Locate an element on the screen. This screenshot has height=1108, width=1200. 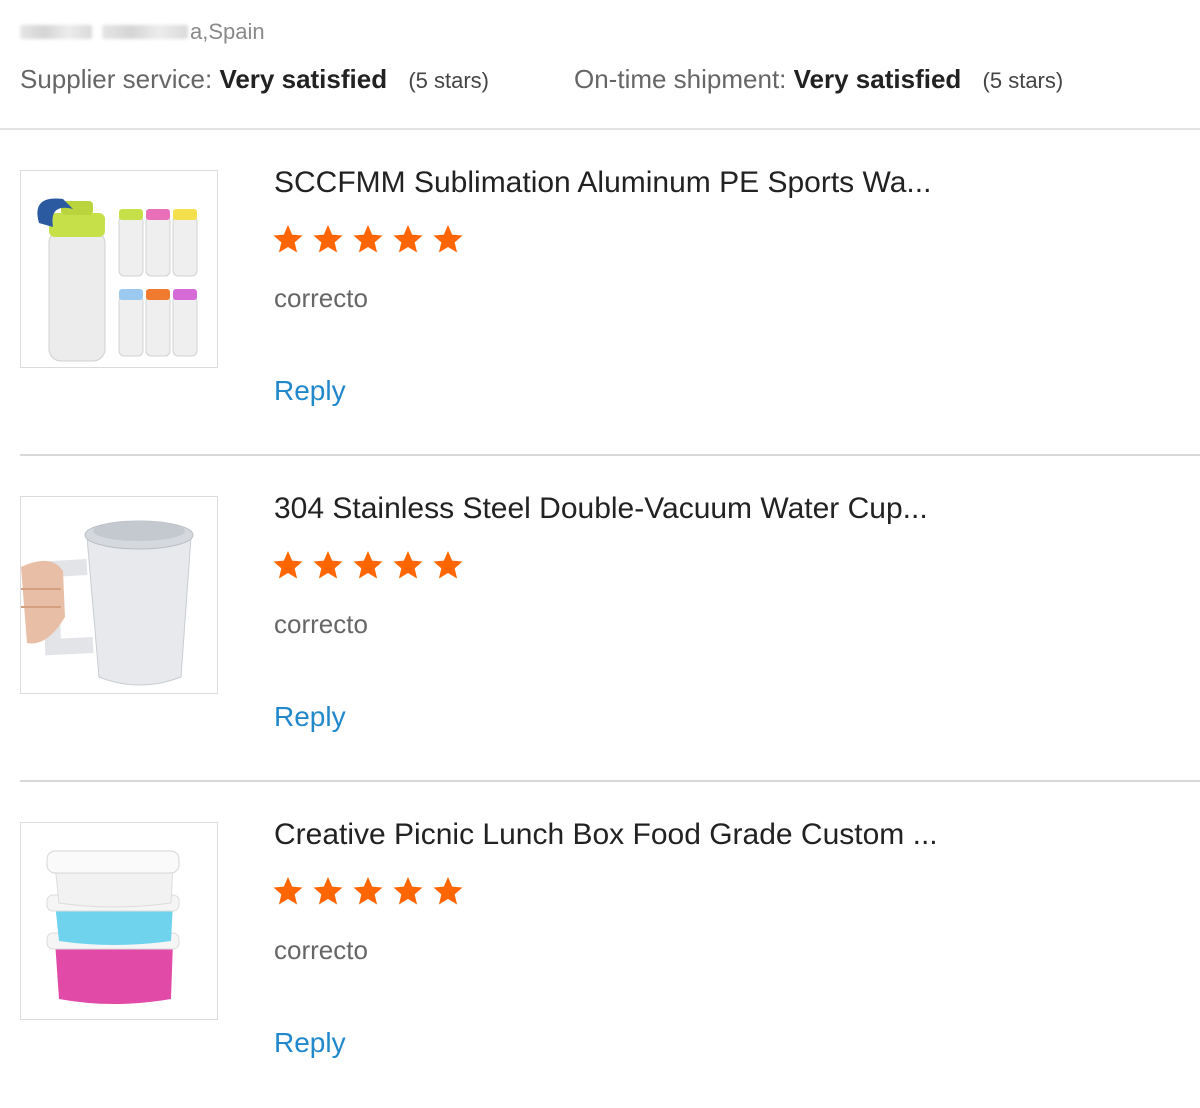
lunch-box-image is located at coordinates (119, 921).